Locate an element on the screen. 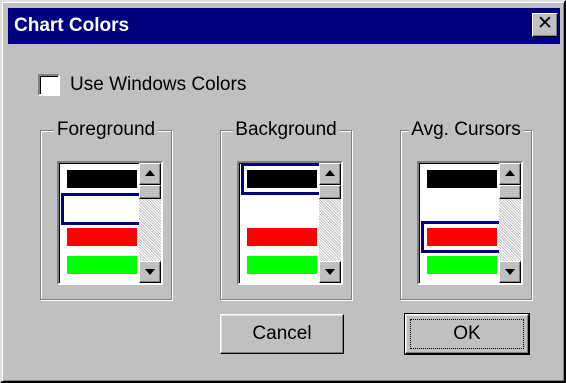 Image resolution: width=566 pixels, height=383 pixels. foreground-group: Foreground is located at coordinates (106, 209).